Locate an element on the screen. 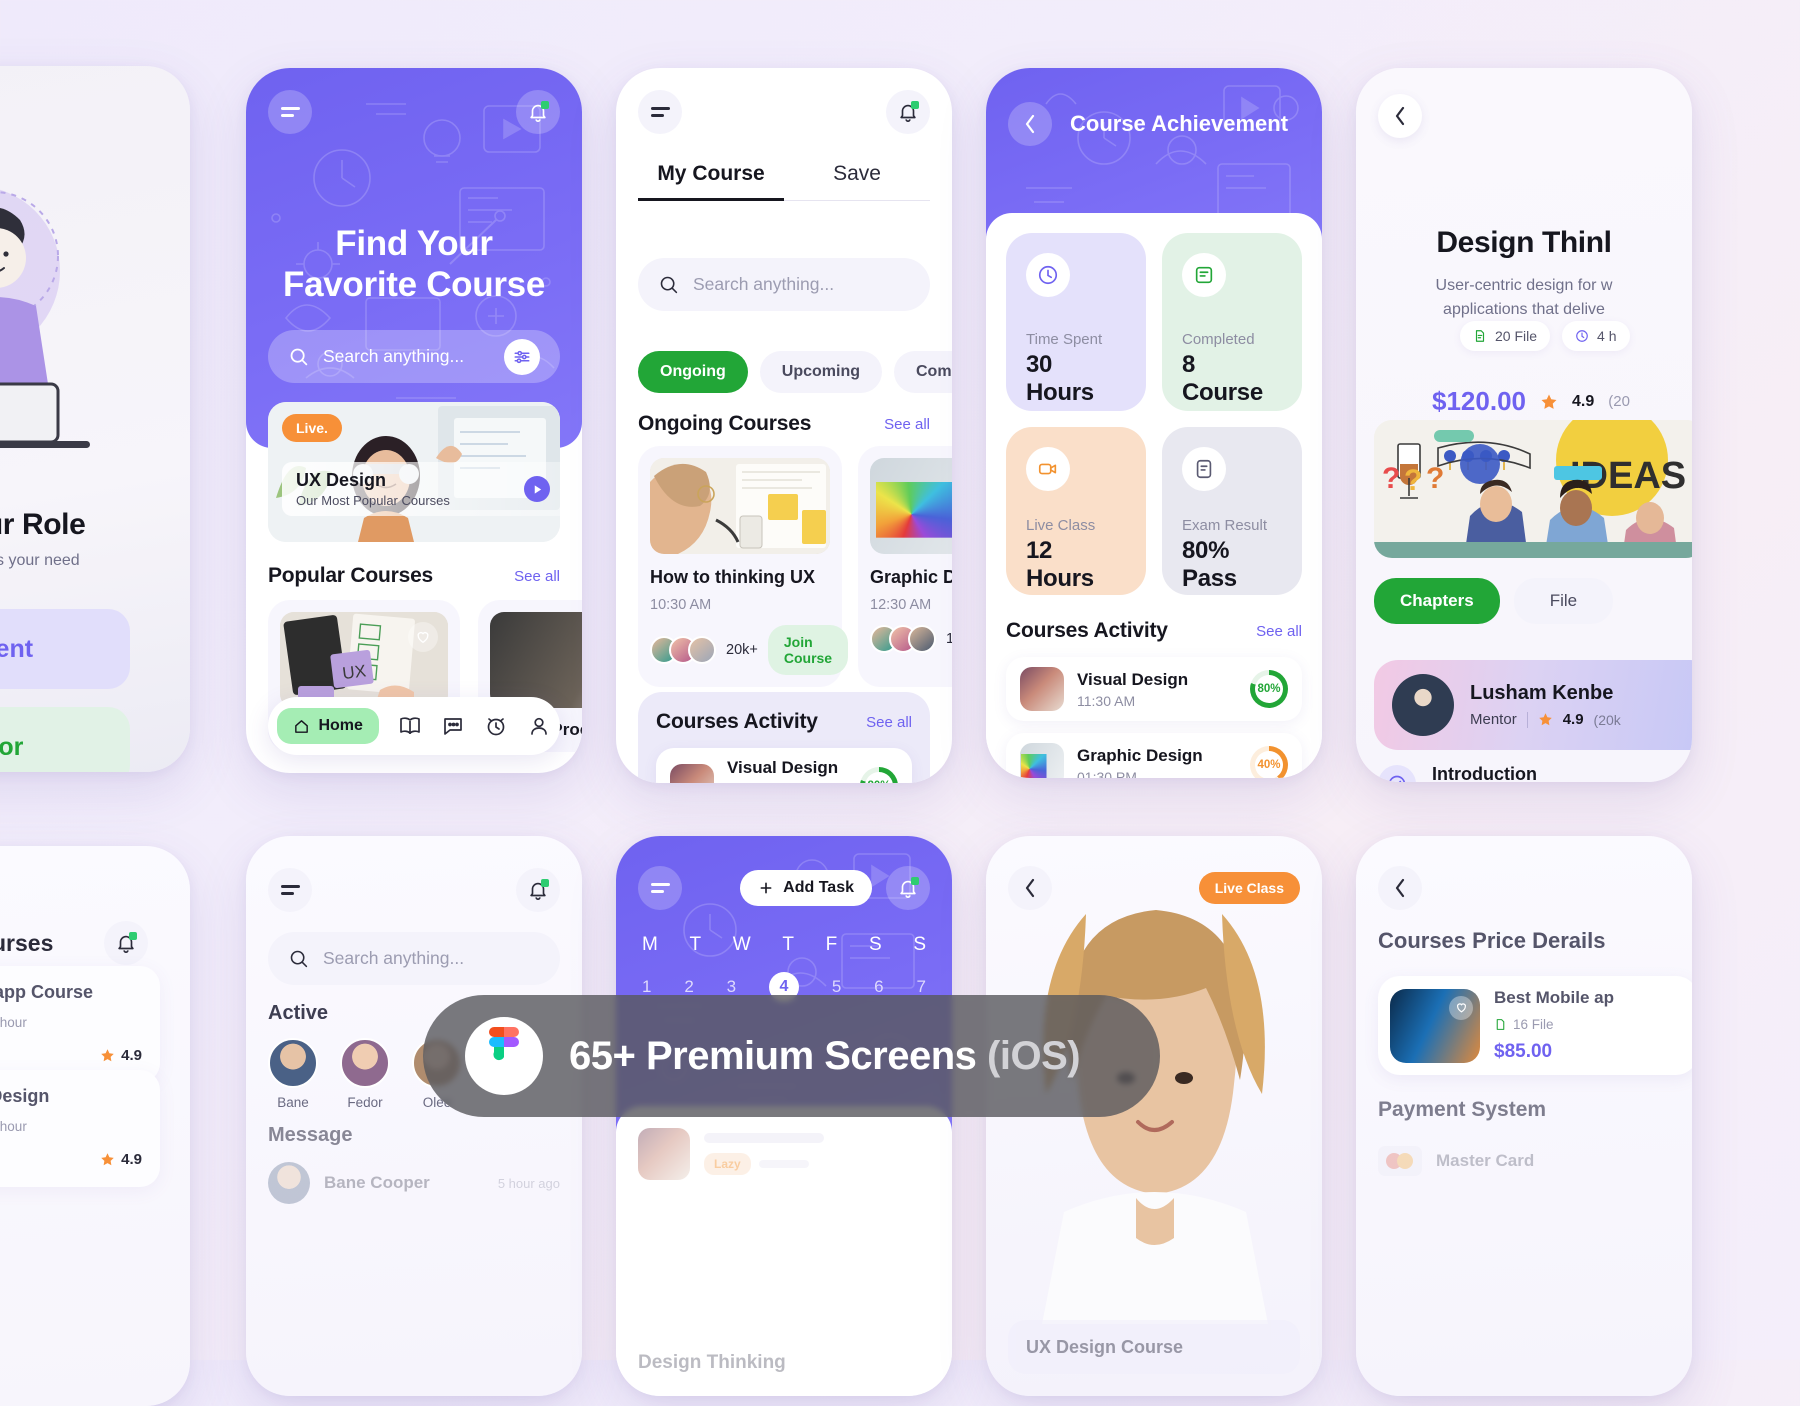 This screenshot has height=1406, width=1800. detail-rating: 4.9 is located at coordinates (1583, 401).